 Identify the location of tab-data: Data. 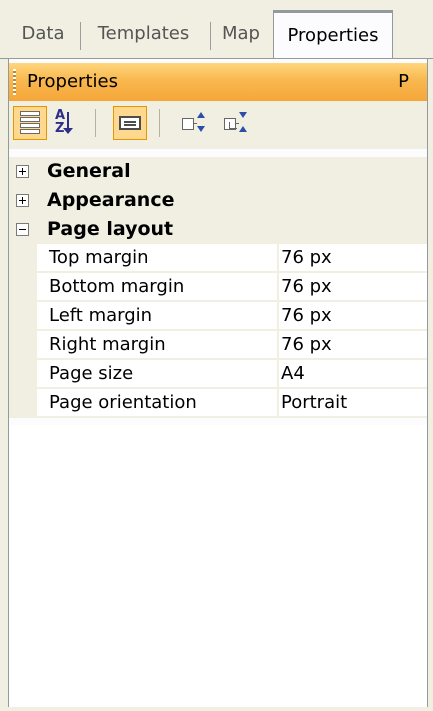
(43, 34).